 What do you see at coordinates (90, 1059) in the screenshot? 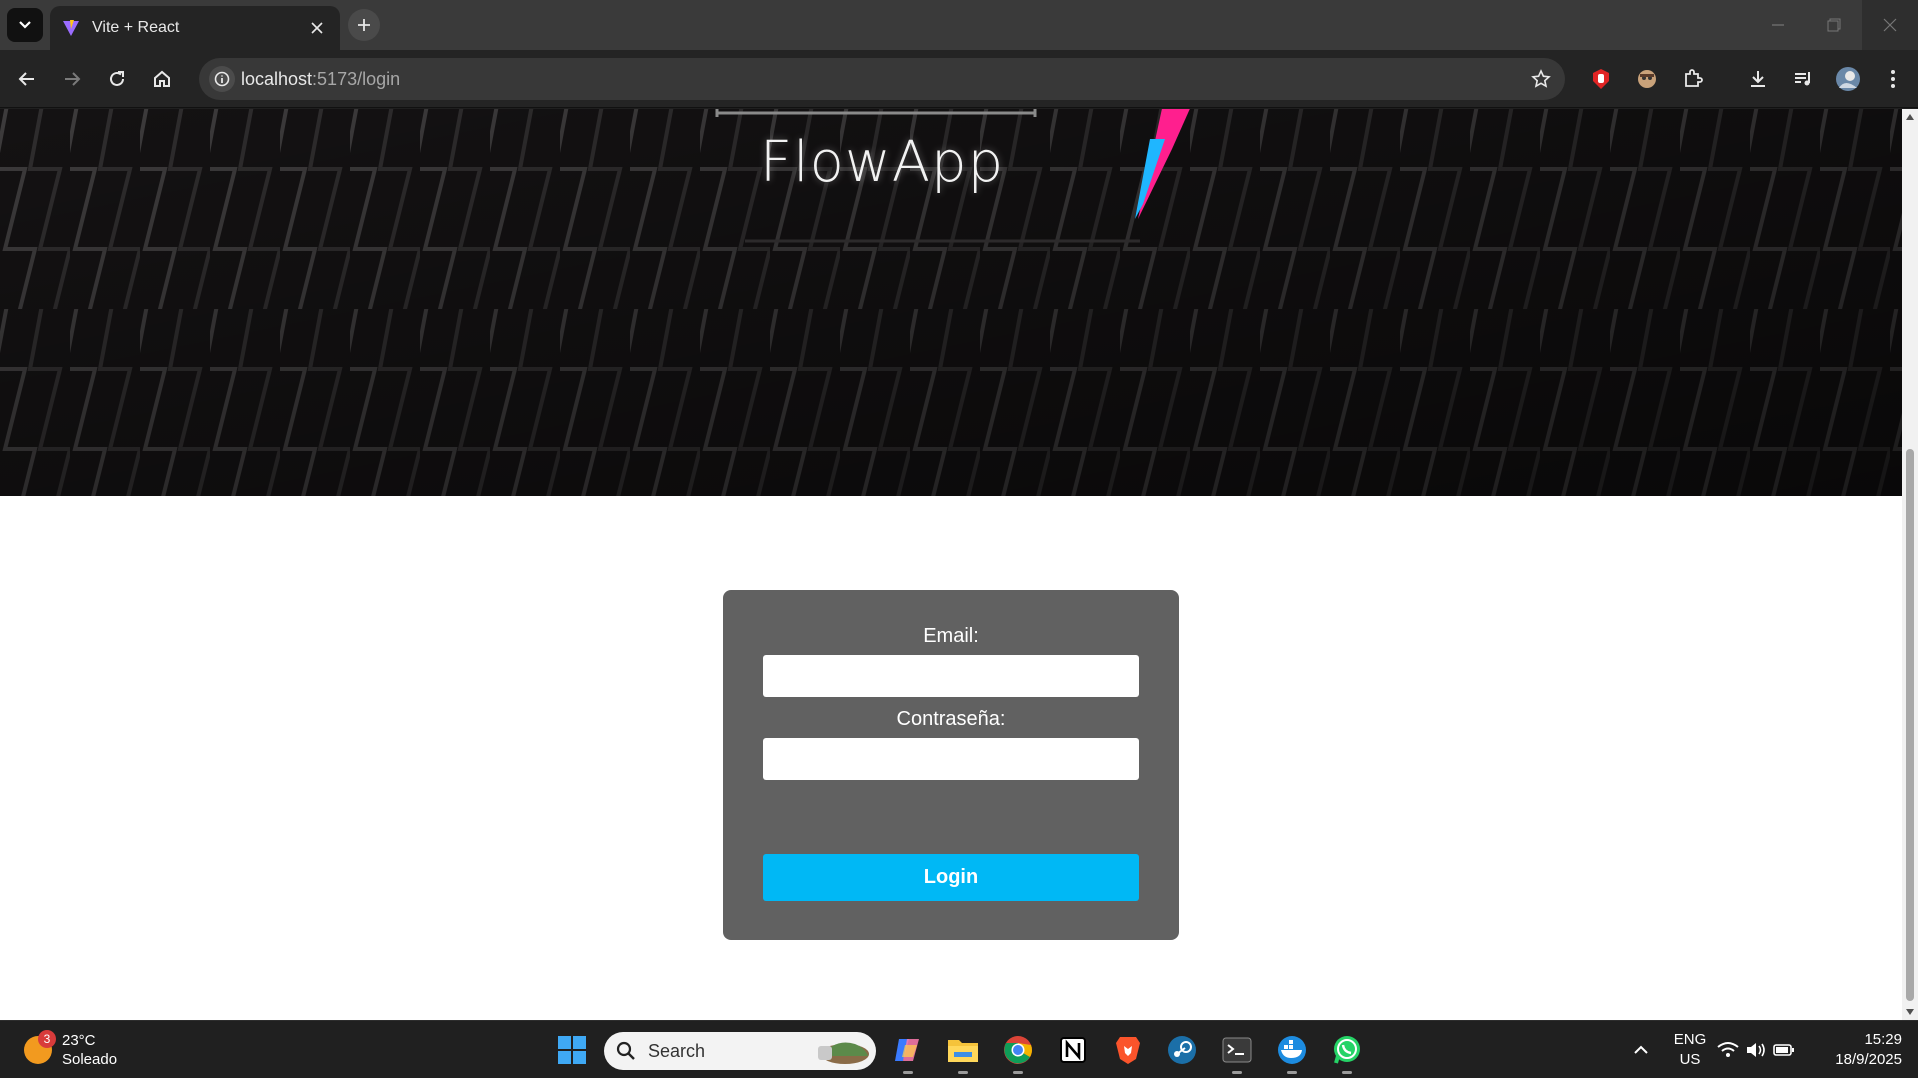
I see `weather-description: Soleado` at bounding box center [90, 1059].